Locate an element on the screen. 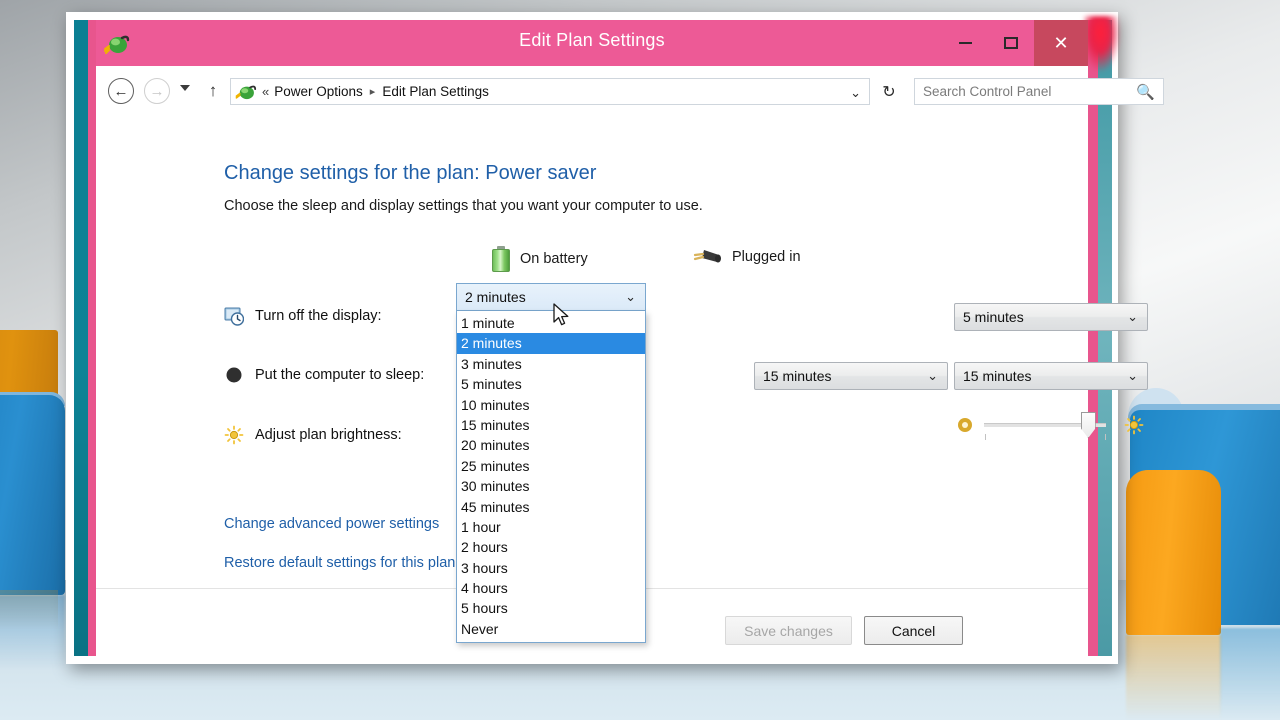 The width and height of the screenshot is (1280, 720). dropdown-option: 3 minutes is located at coordinates (551, 364).